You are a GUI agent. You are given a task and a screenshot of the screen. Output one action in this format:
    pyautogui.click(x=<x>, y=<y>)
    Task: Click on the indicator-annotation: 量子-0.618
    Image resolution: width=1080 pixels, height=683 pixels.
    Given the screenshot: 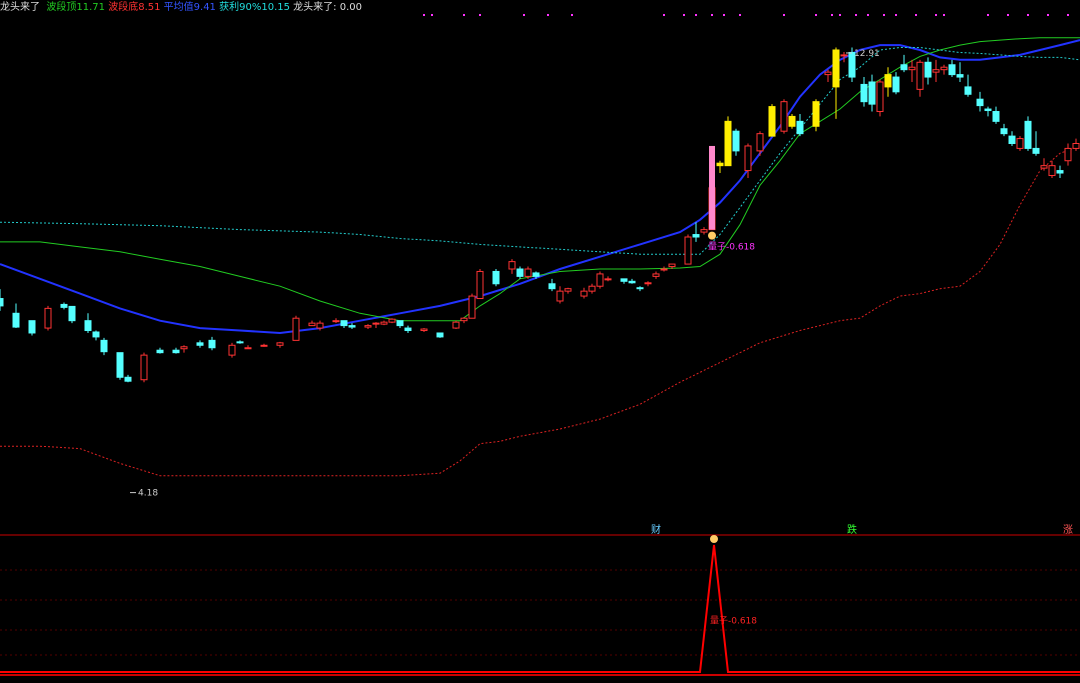 What is the action you would take?
    pyautogui.click(x=733, y=621)
    